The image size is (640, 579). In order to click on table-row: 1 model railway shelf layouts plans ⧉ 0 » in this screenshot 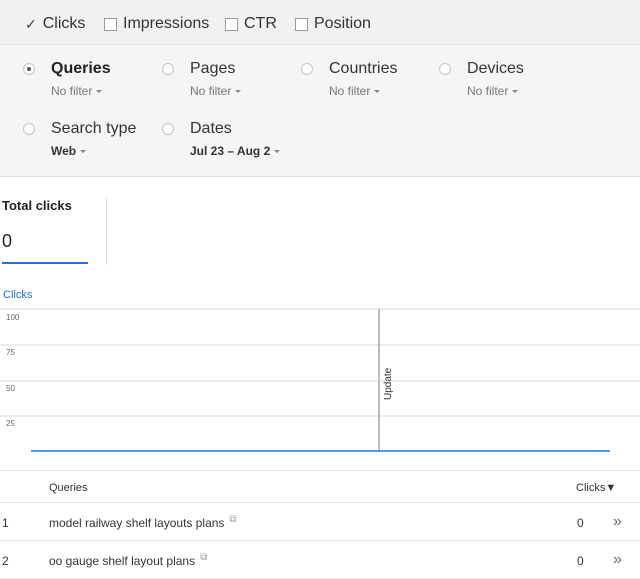, I will do `click(320, 522)`.